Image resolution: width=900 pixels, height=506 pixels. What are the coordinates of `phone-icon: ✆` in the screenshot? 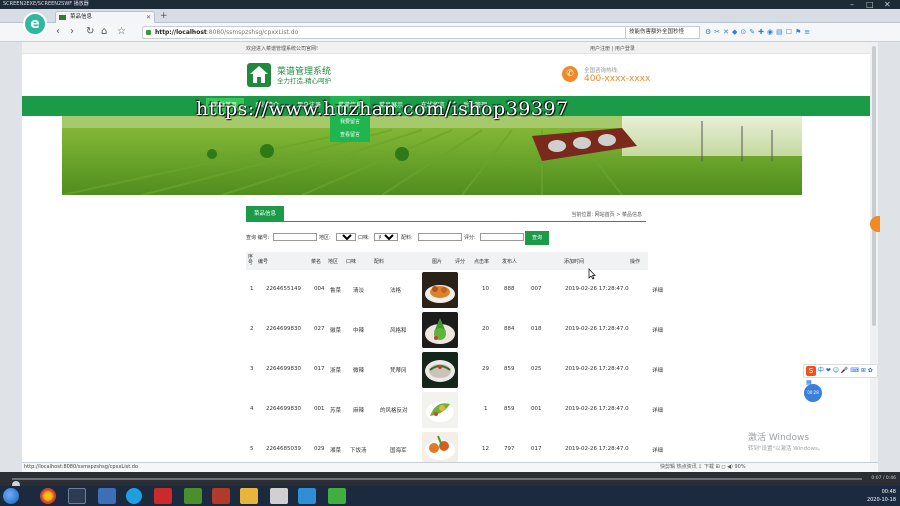 It's located at (570, 74).